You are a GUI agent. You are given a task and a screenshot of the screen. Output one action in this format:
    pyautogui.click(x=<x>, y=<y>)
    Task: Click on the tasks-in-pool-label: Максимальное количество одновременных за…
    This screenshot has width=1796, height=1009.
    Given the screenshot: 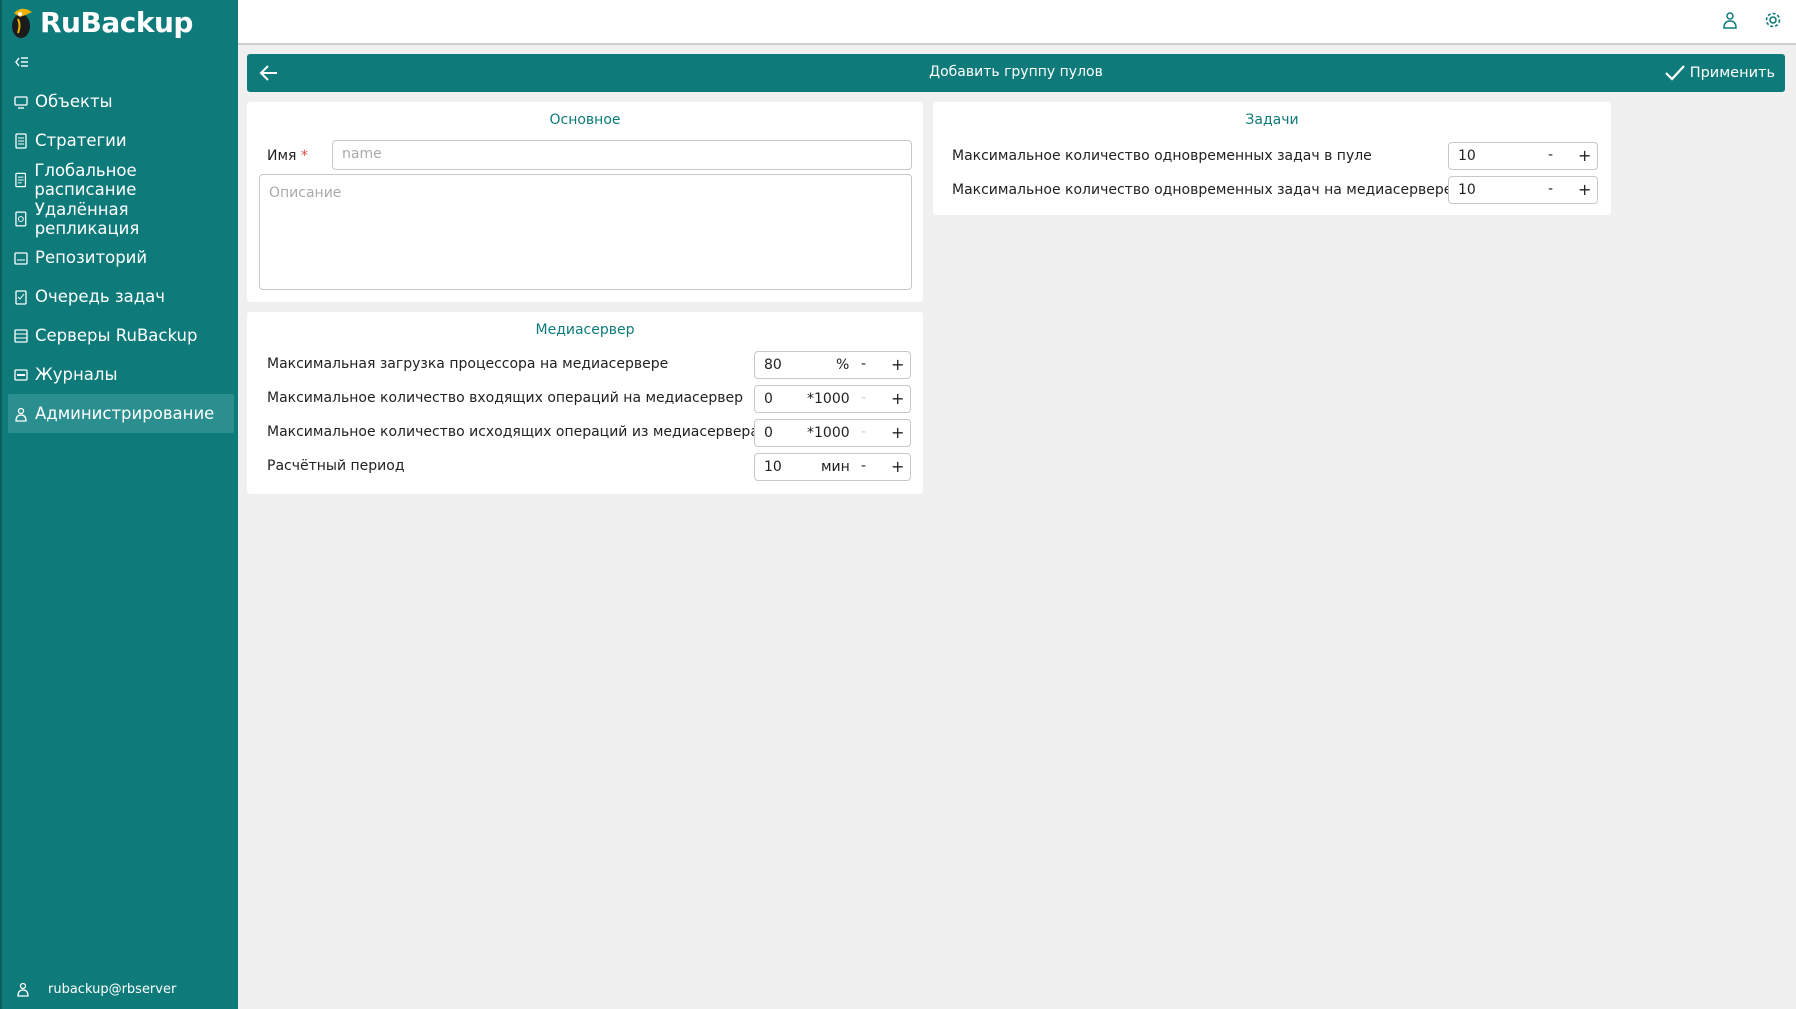 What is the action you would take?
    pyautogui.click(x=1162, y=156)
    